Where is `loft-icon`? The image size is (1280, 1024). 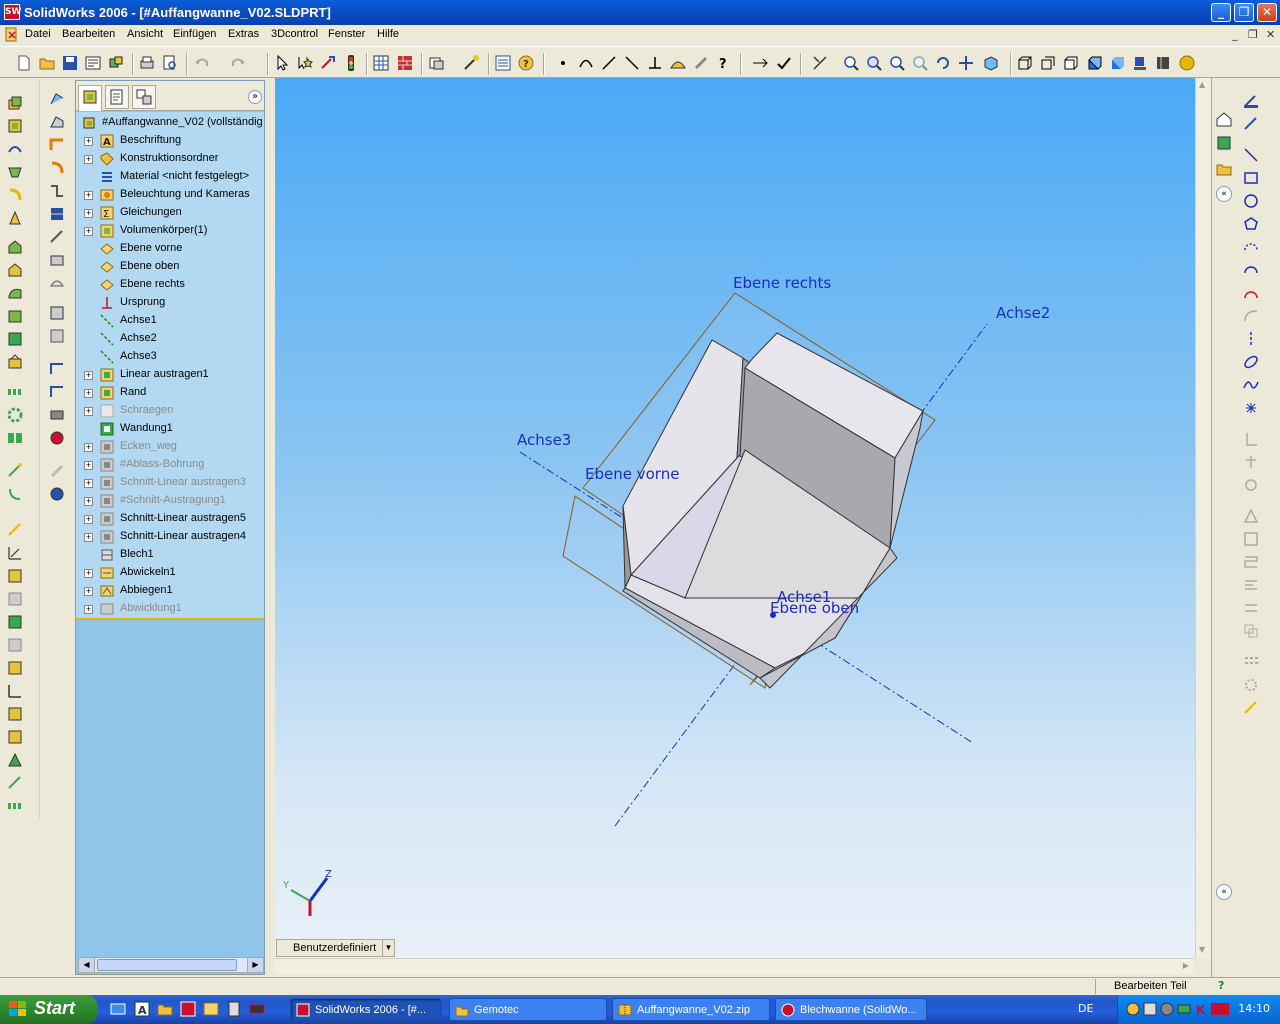 loft-icon is located at coordinates (15, 172).